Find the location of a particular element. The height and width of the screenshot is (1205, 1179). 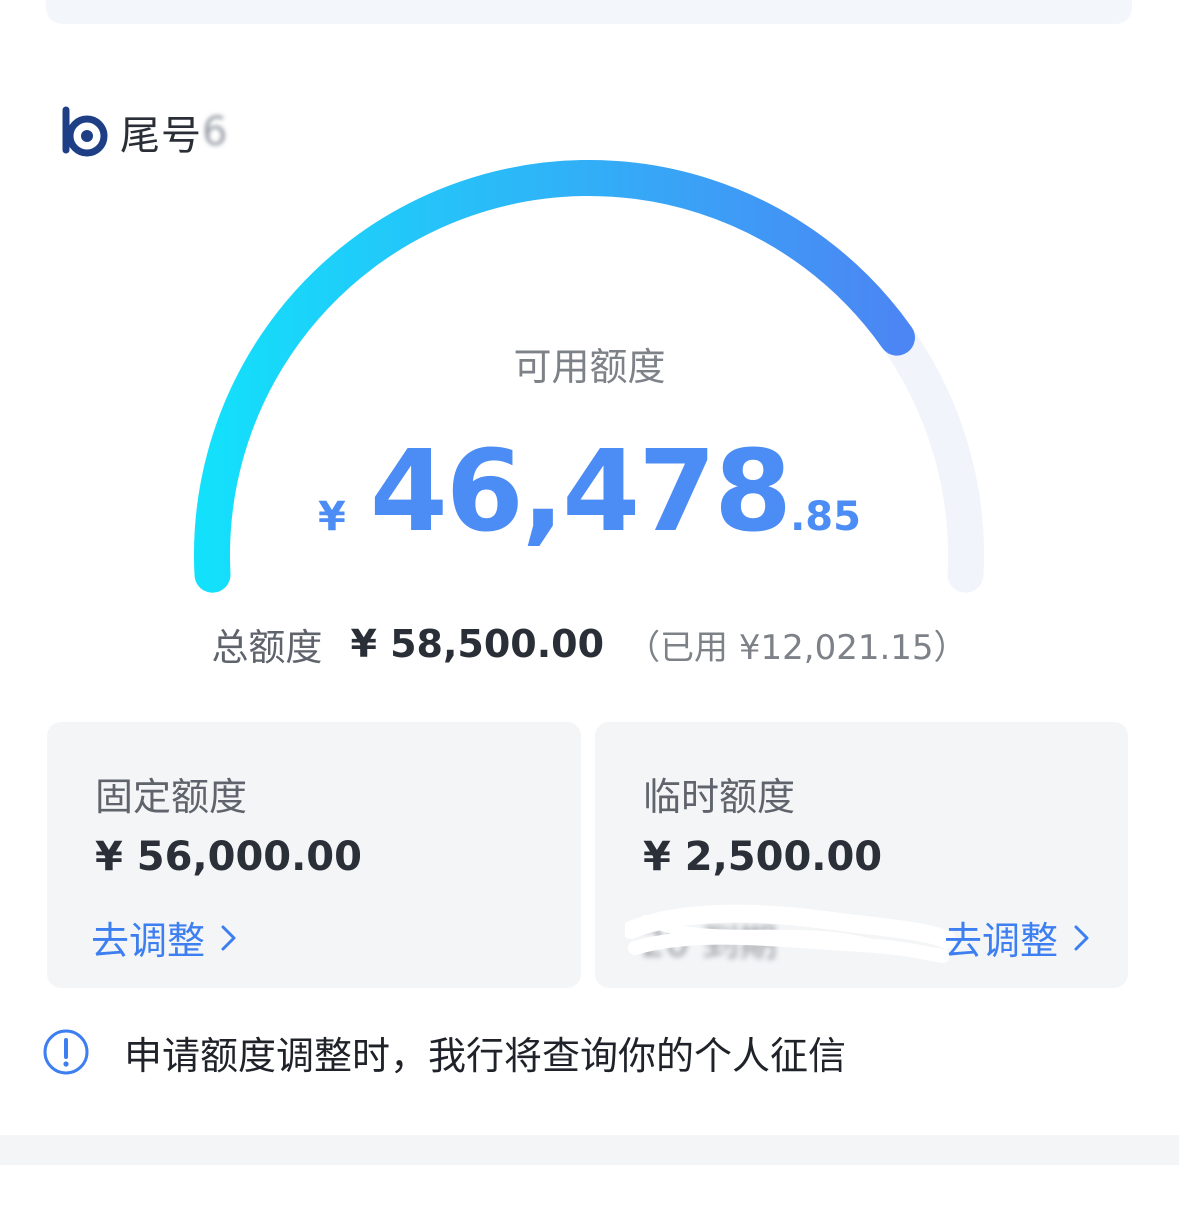

temporary-adjust-link: 去调整 is located at coordinates (1018, 937).